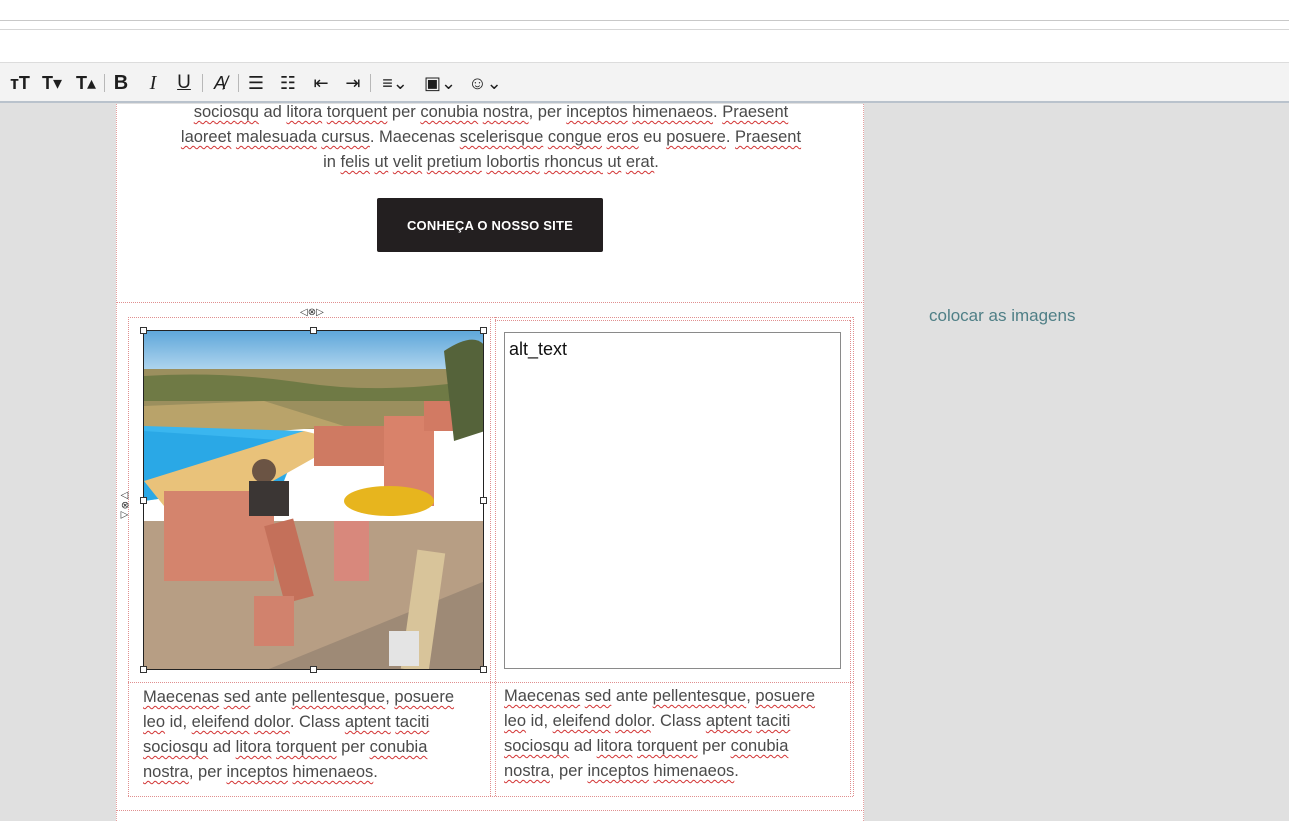 The height and width of the screenshot is (821, 1289). Describe the element at coordinates (184, 83) in the screenshot. I see `underline-icon: U` at that location.